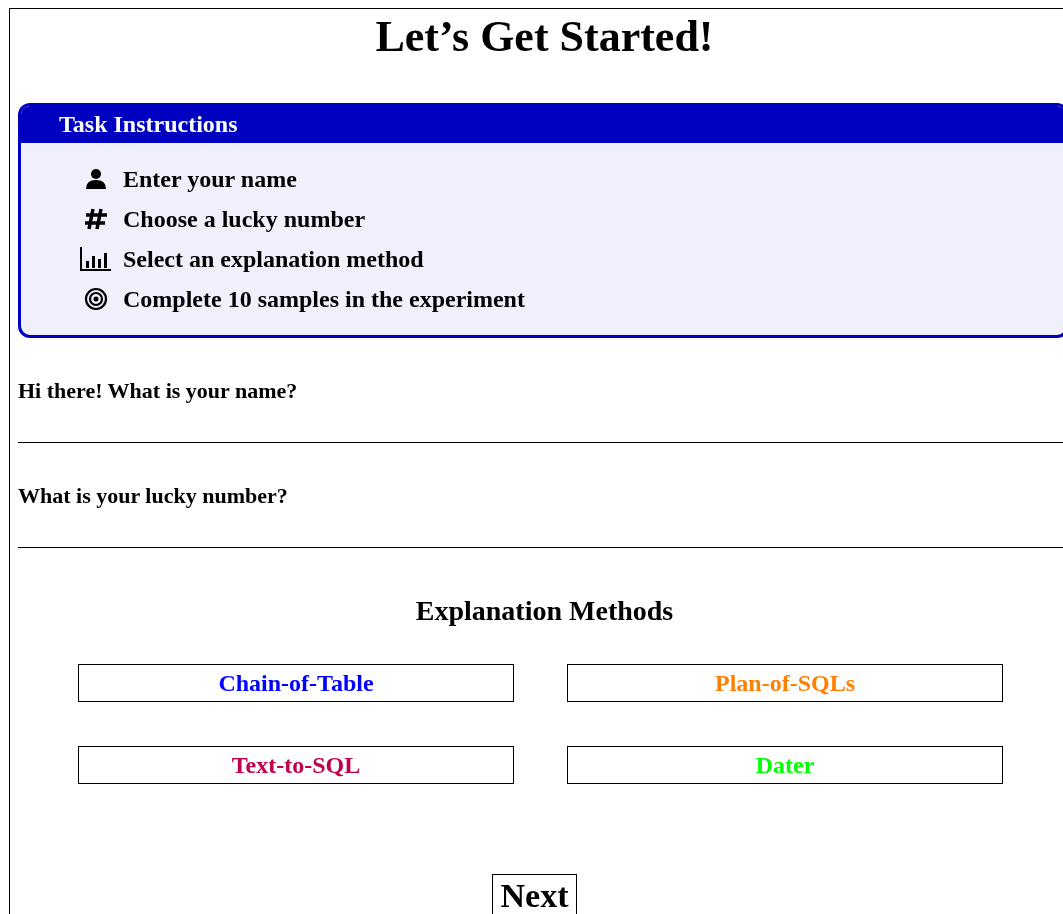  What do you see at coordinates (296, 683) in the screenshot?
I see `method-button: Chain-of-Table` at bounding box center [296, 683].